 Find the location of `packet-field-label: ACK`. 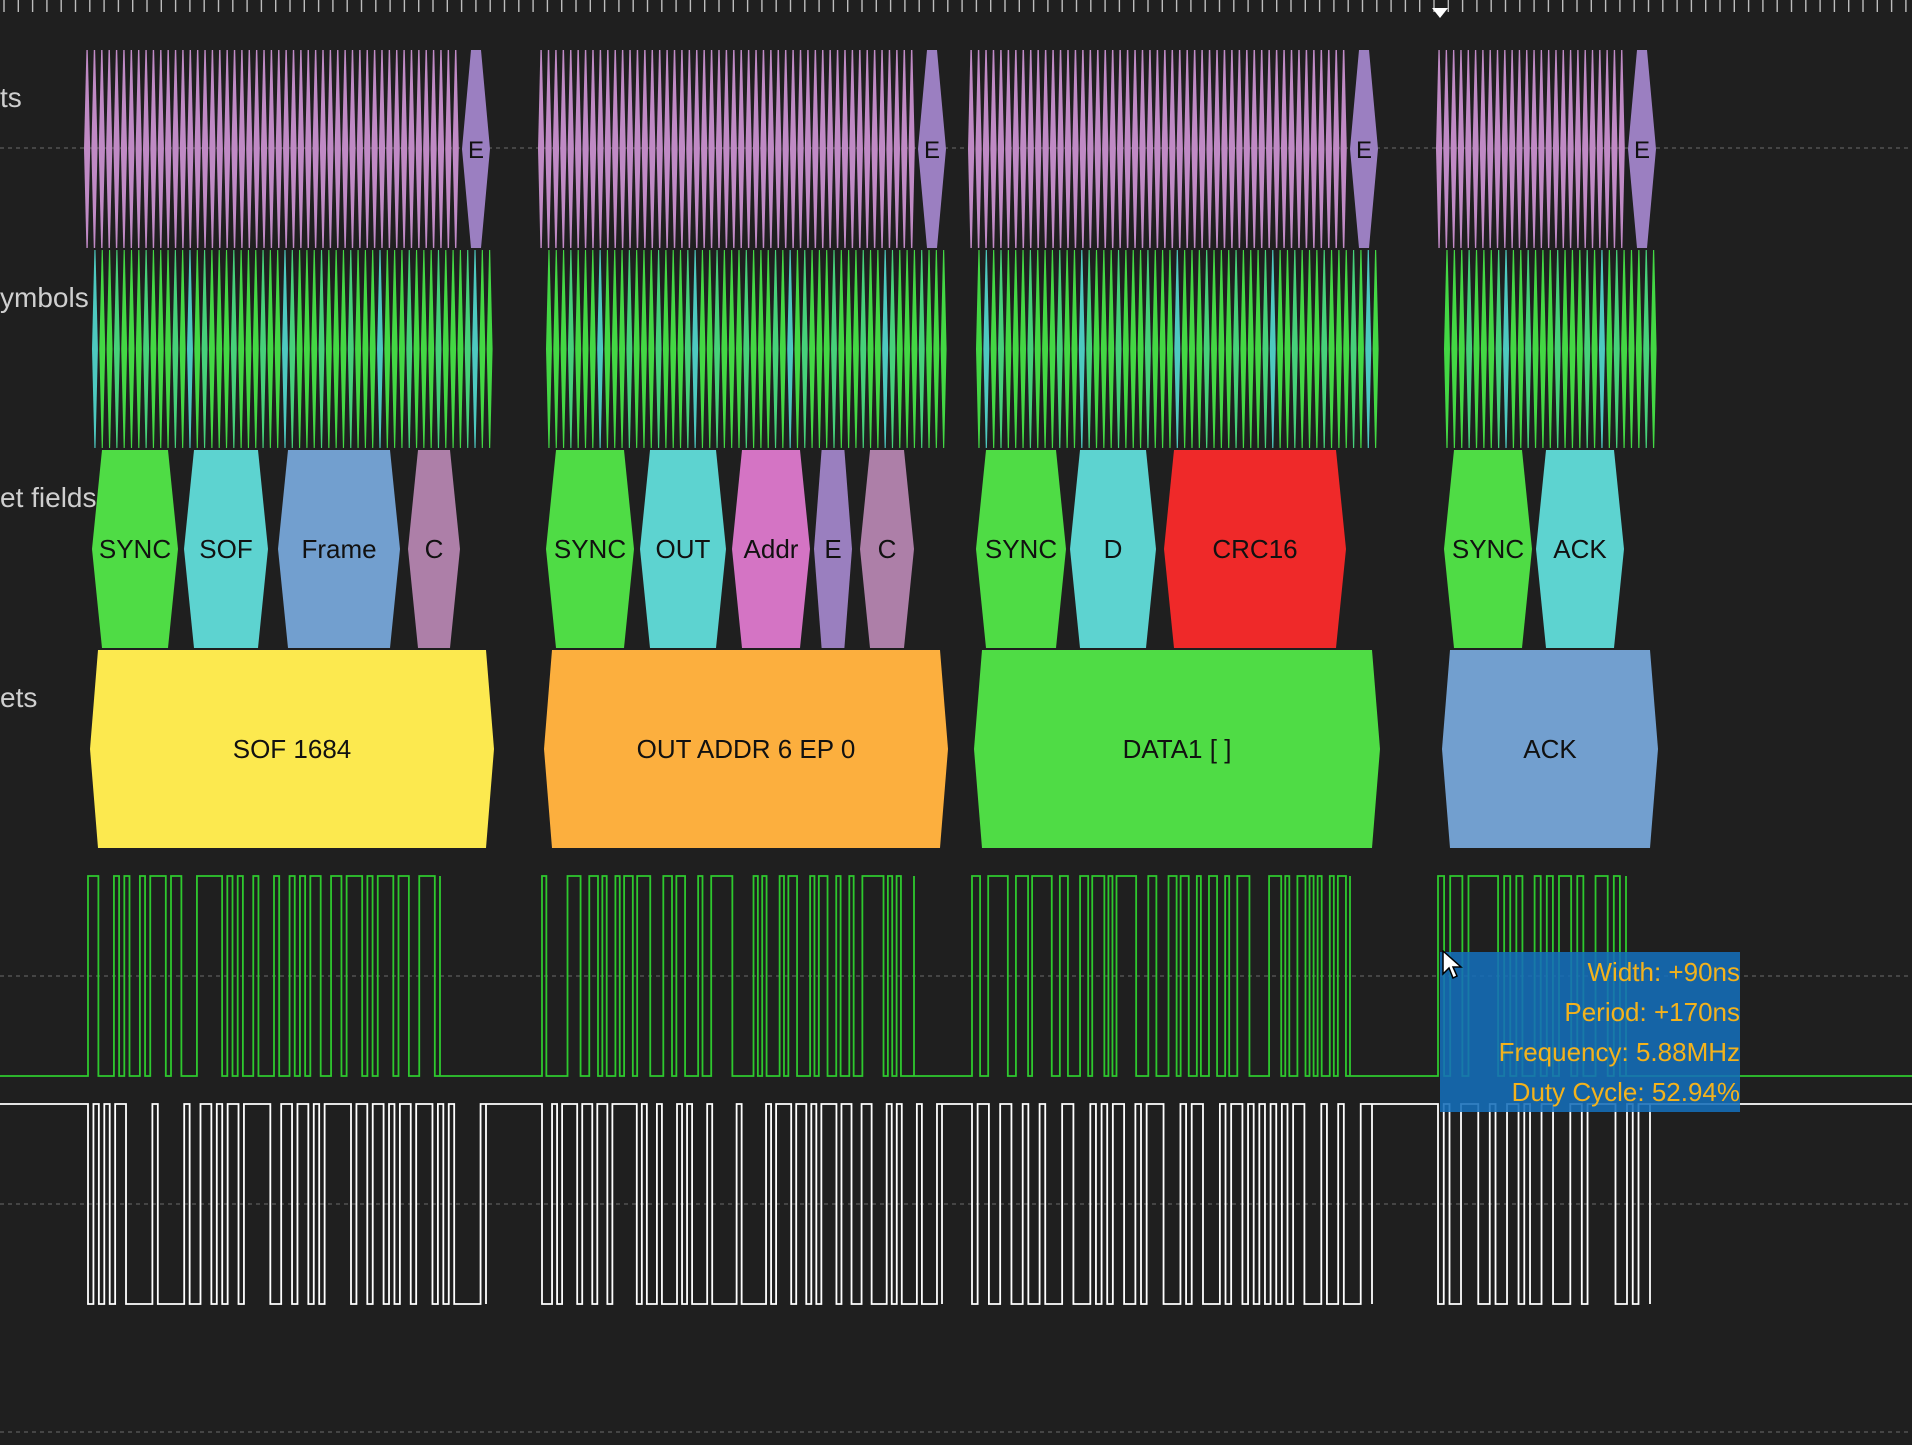

packet-field-label: ACK is located at coordinates (1580, 549).